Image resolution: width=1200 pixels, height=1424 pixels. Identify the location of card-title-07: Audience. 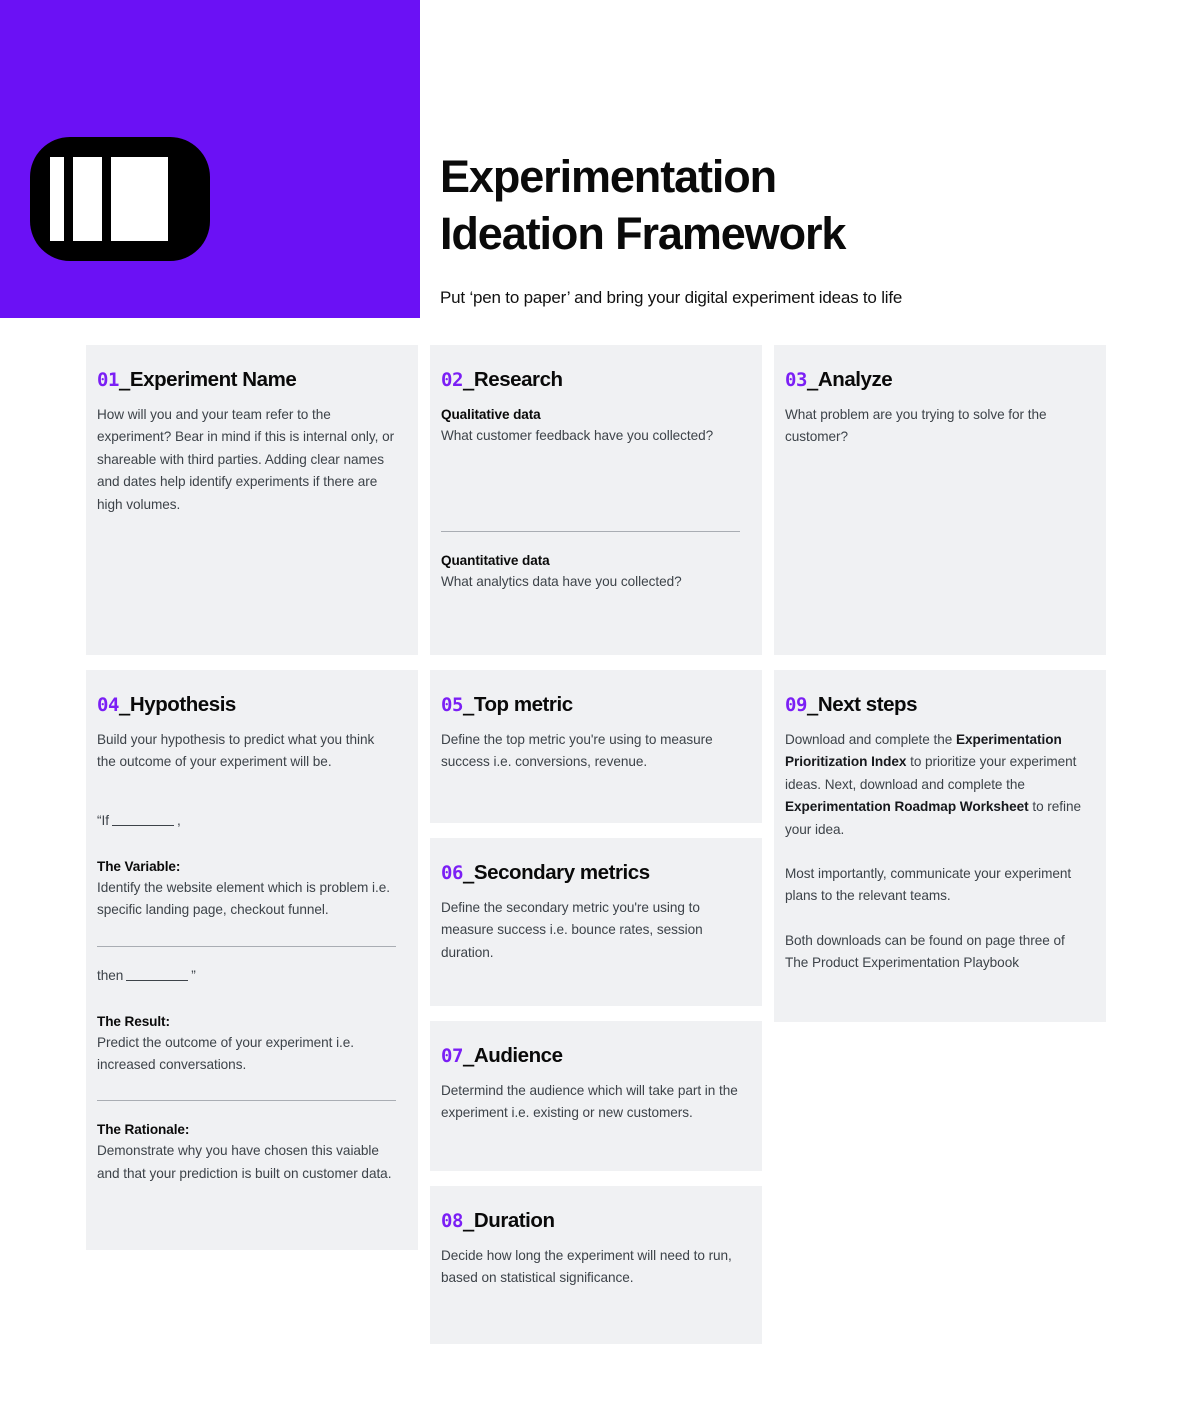
(518, 1055).